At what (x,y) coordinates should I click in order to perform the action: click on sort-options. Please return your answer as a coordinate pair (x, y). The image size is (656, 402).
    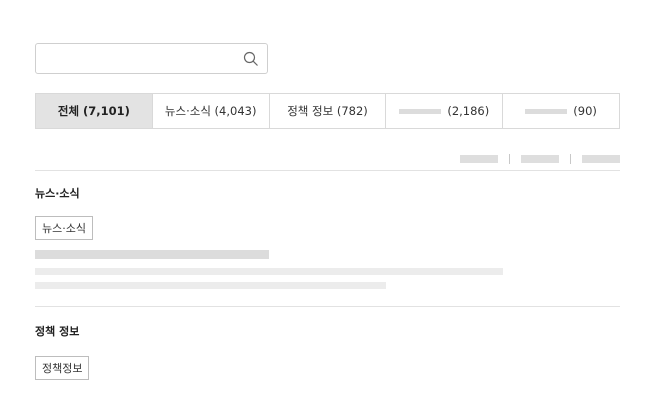
    Looking at the image, I should click on (540, 159).